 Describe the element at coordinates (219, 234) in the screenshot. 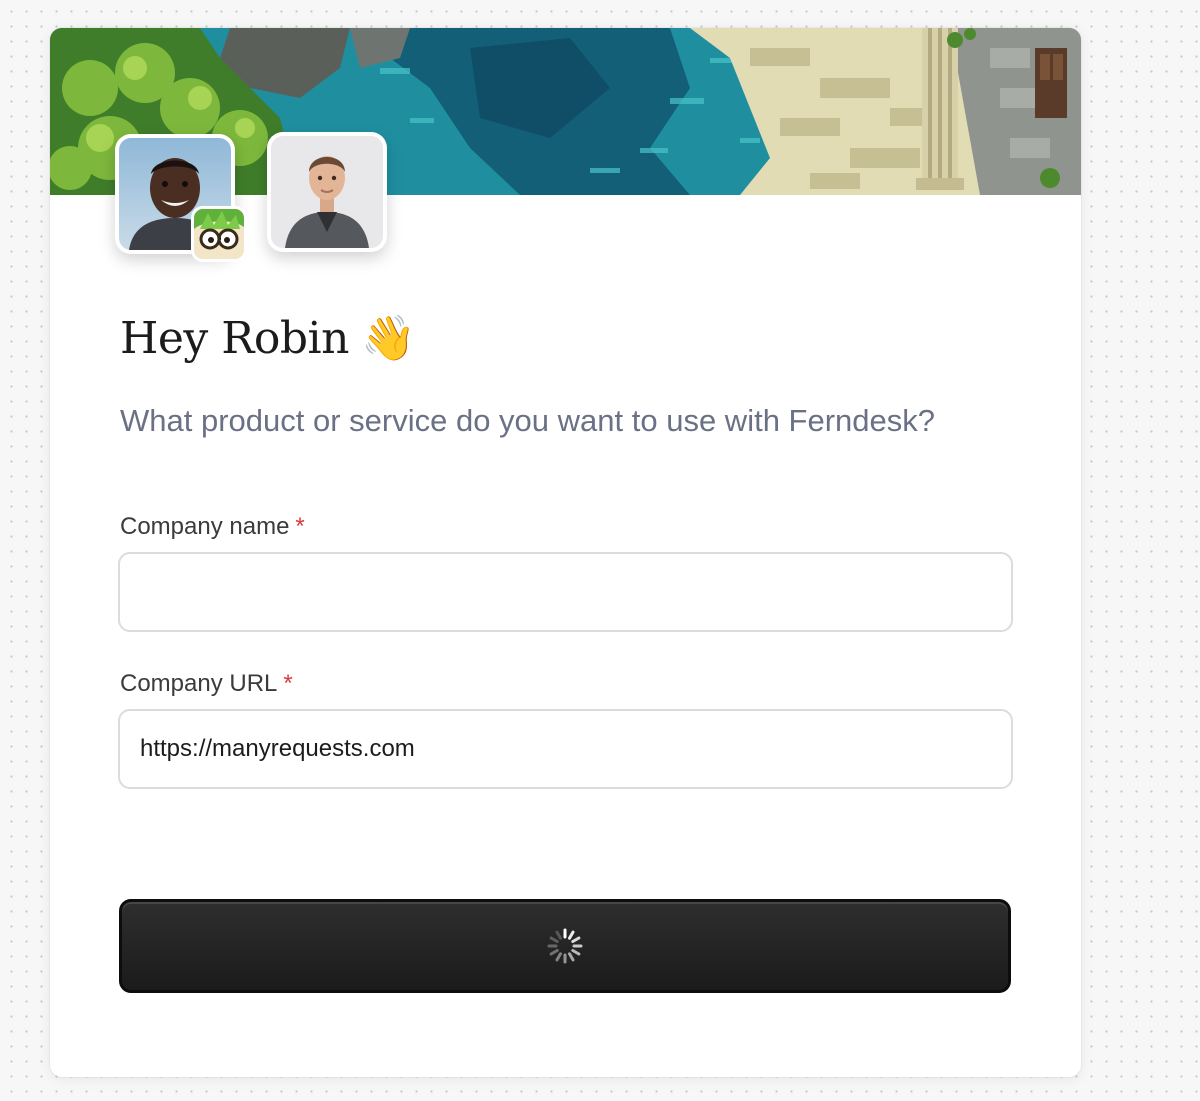

I see `mascot-badge-icon` at that location.